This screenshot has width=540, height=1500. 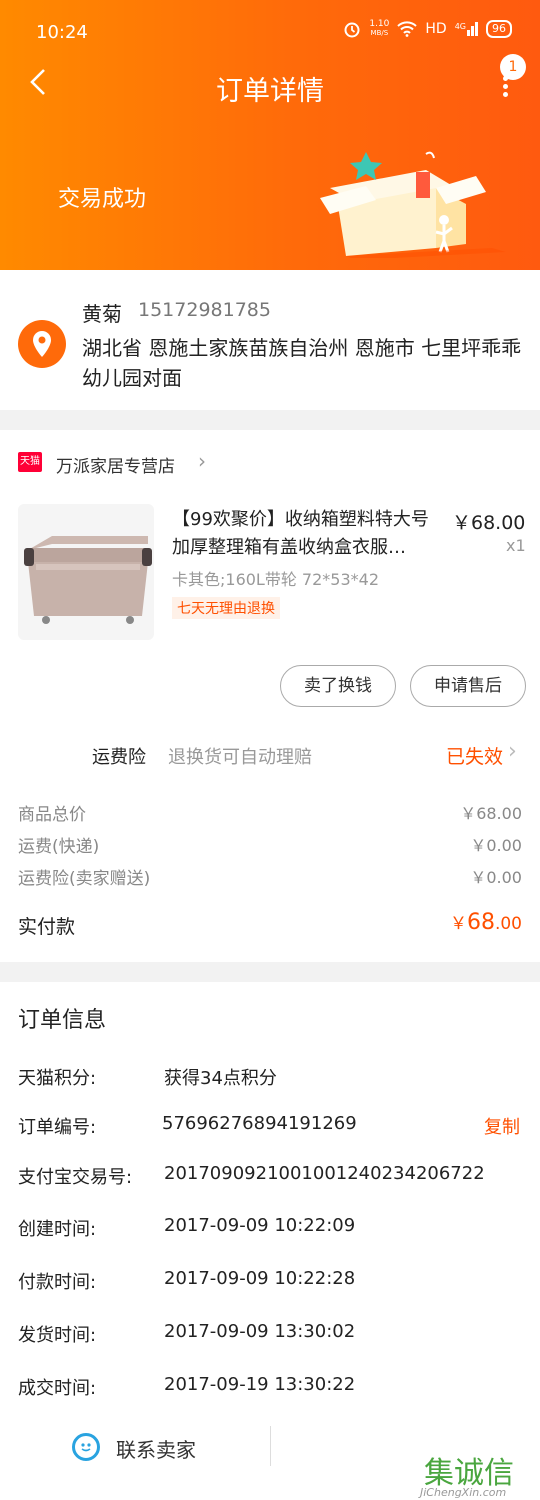 I want to click on fee-value-insurance: ￥0.00, so click(x=496, y=877).